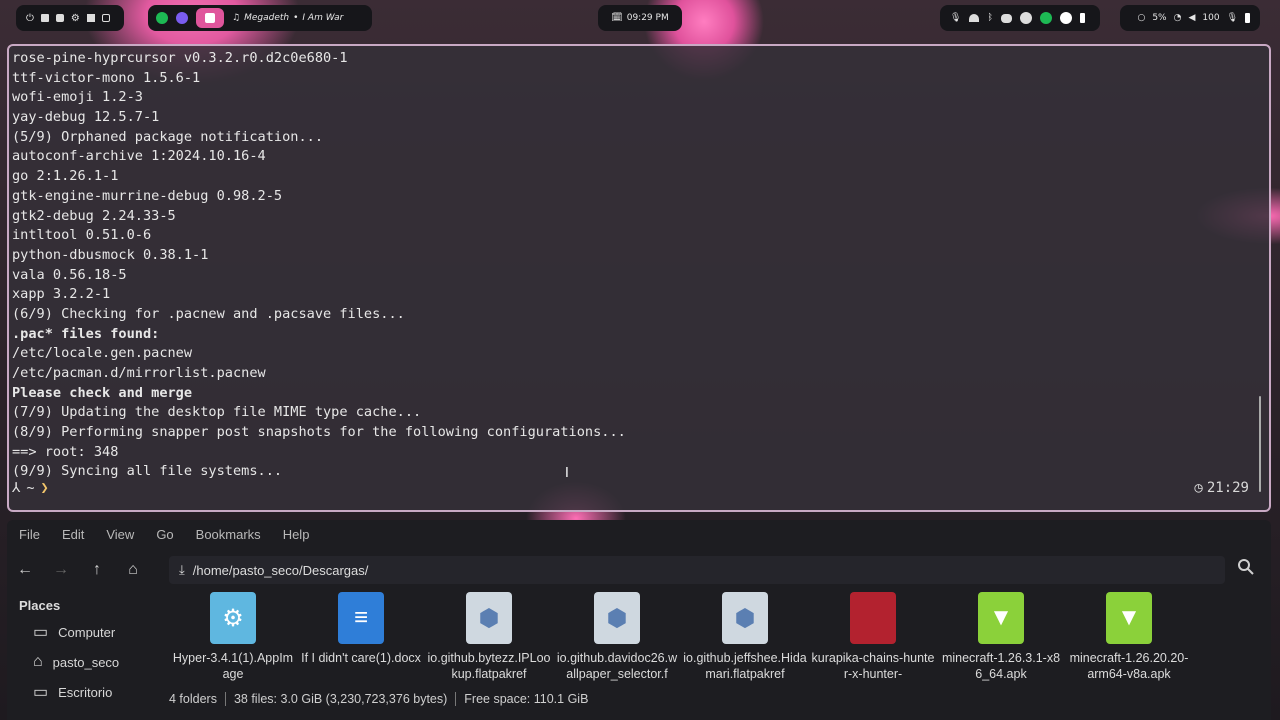 Image resolution: width=1280 pixels, height=720 pixels. What do you see at coordinates (233, 640) in the screenshot?
I see `file-item: ⚙ Hyper-3.4.1(1).AppImage` at bounding box center [233, 640].